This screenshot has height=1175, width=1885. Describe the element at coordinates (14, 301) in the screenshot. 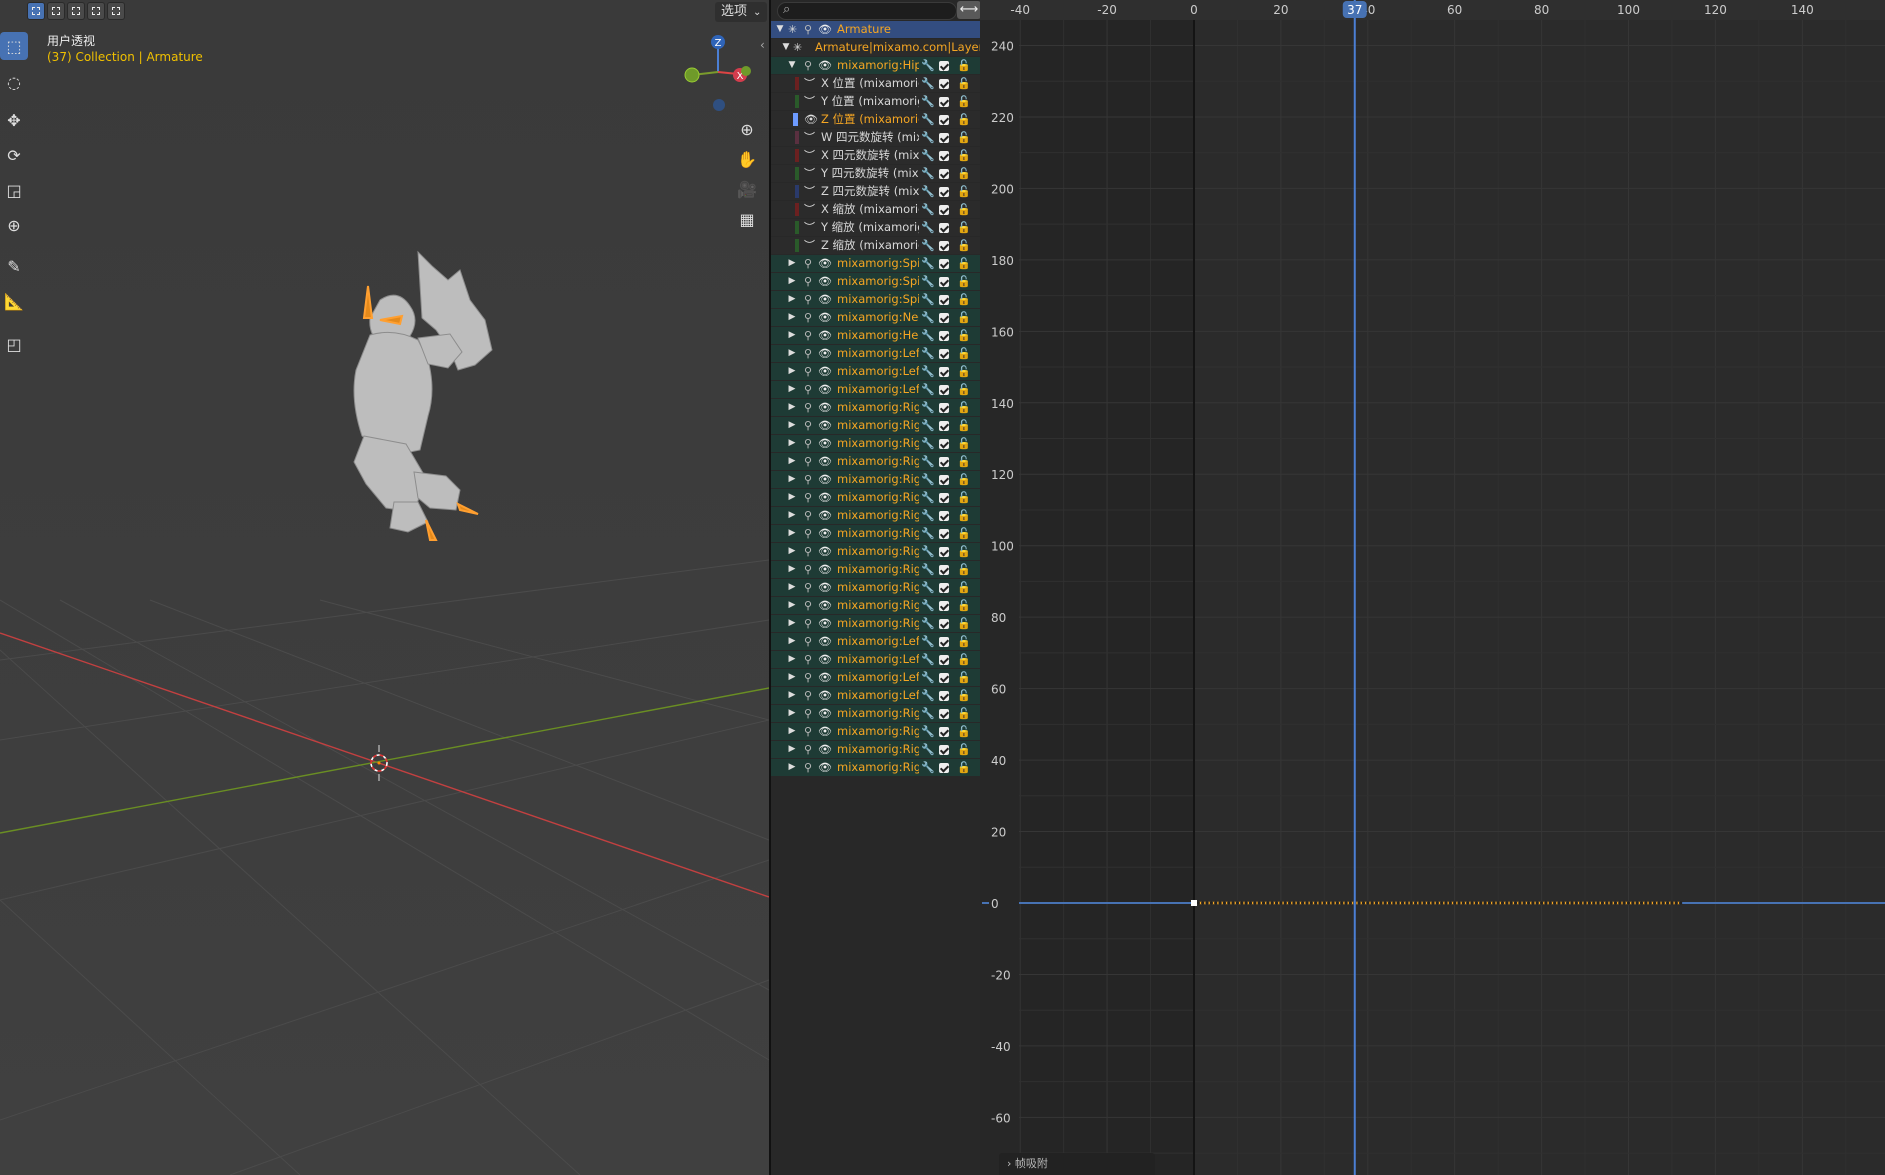

I see `measure-icon: 📐` at that location.